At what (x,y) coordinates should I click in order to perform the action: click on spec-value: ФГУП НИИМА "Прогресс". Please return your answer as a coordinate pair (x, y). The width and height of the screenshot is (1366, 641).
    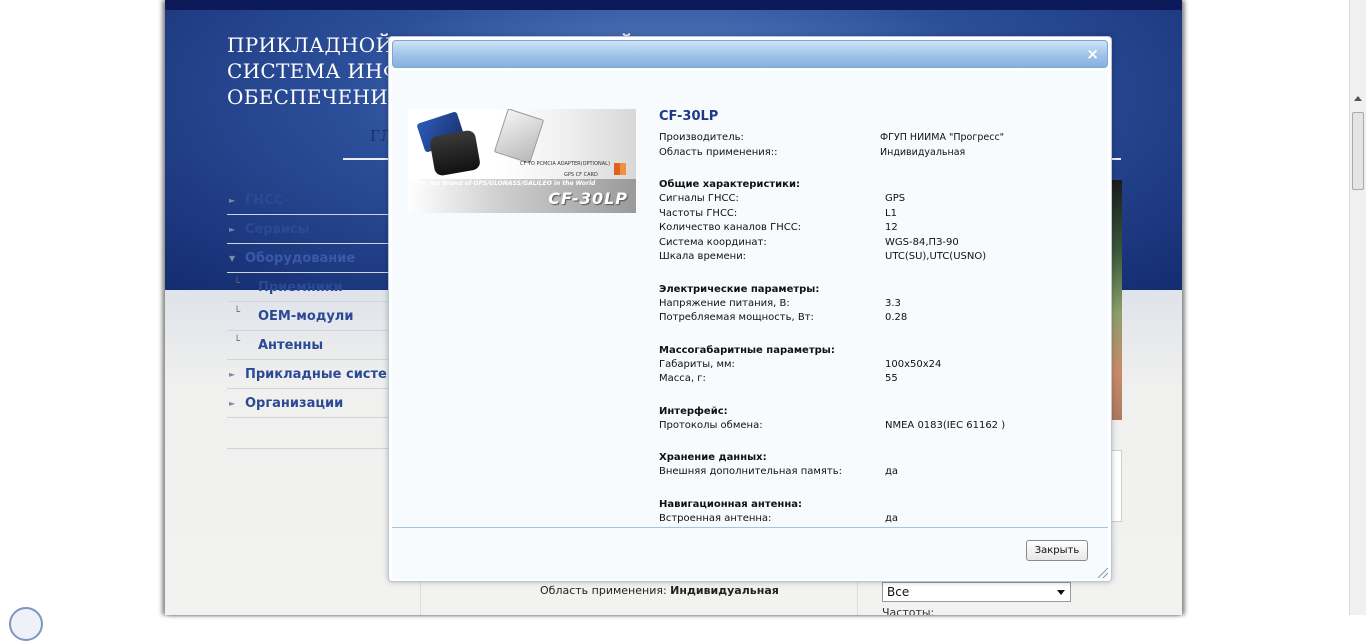
    Looking at the image, I should click on (942, 137).